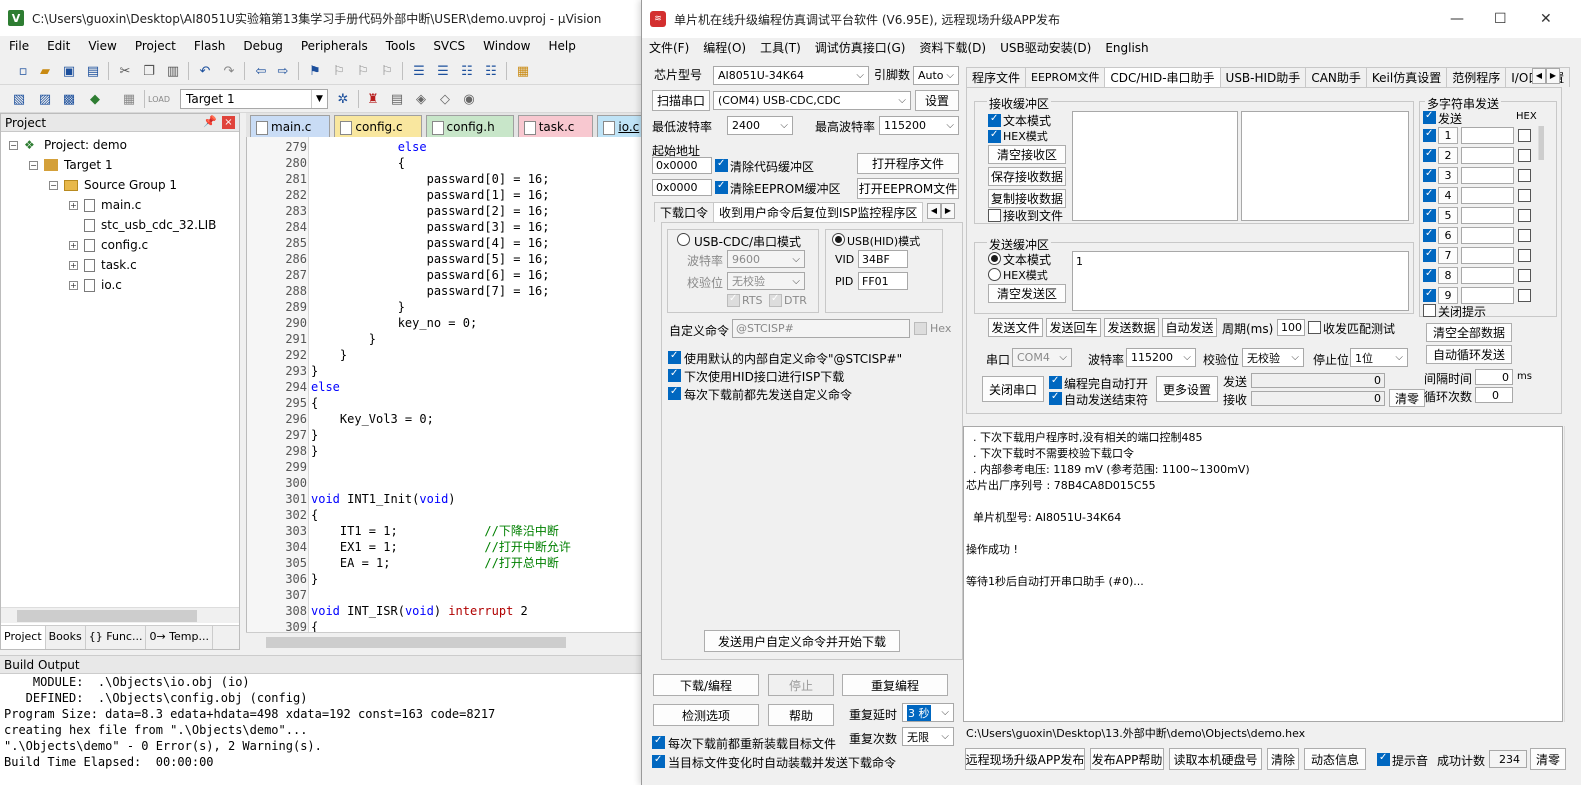 Image resolution: width=1581 pixels, height=785 pixels. What do you see at coordinates (1025, 759) in the screenshot?
I see `remote-upgrade-button: 远程现场升级APP发布` at bounding box center [1025, 759].